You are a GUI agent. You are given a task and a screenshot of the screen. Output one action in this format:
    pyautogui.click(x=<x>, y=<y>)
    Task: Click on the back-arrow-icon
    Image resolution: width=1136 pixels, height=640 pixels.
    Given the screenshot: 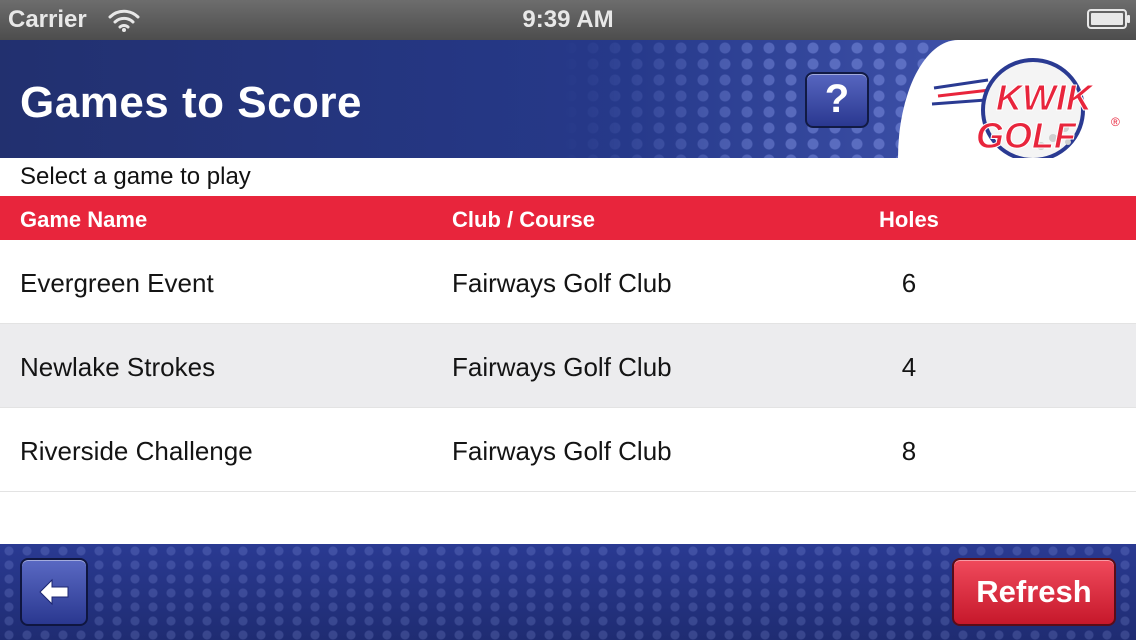 What is the action you would take?
    pyautogui.click(x=54, y=592)
    